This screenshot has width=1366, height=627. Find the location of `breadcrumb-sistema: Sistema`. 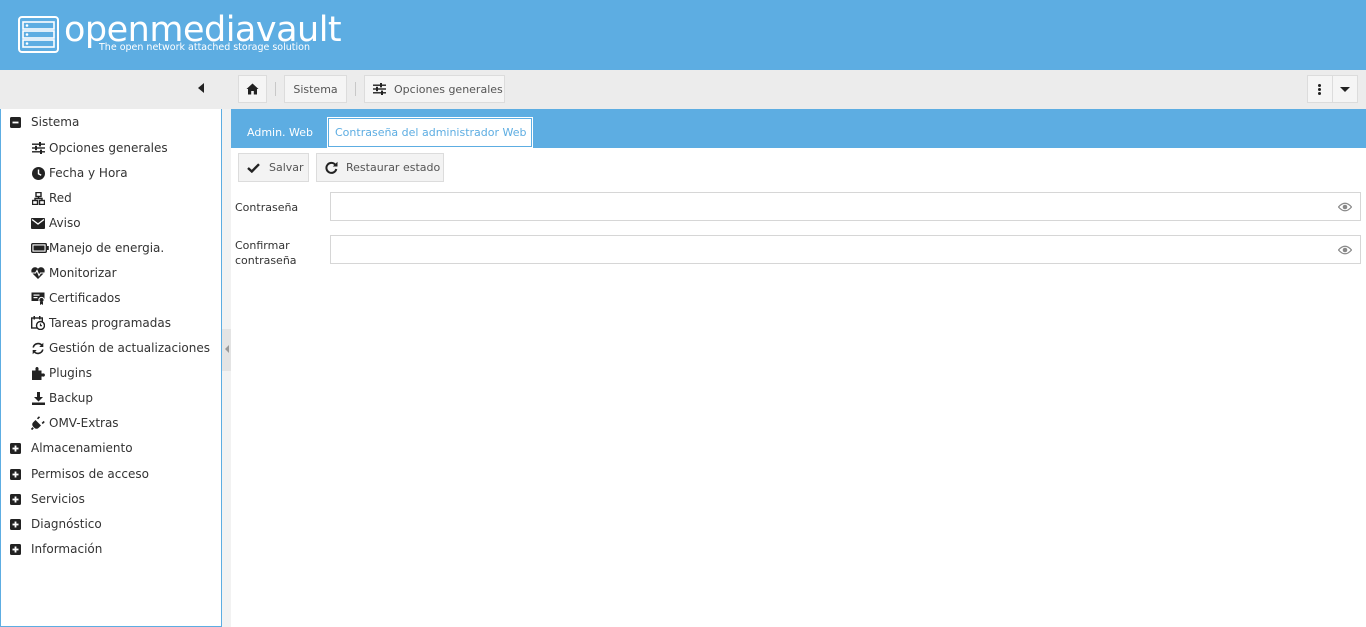

breadcrumb-sistema: Sistema is located at coordinates (315, 89).